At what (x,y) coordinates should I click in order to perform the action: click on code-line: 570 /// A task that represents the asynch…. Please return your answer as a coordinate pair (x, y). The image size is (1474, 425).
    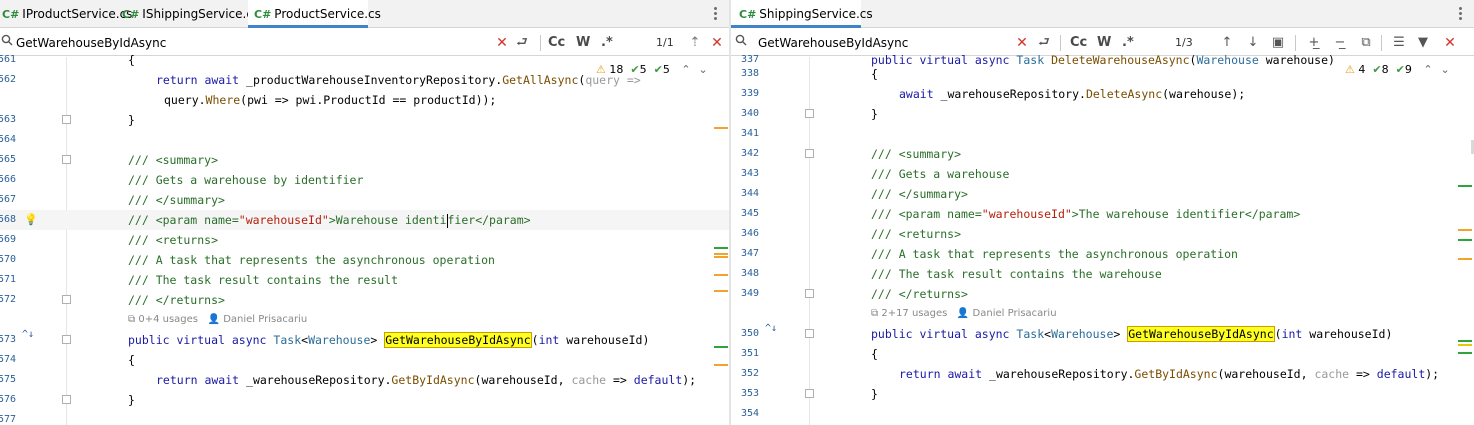
    Looking at the image, I should click on (364, 260).